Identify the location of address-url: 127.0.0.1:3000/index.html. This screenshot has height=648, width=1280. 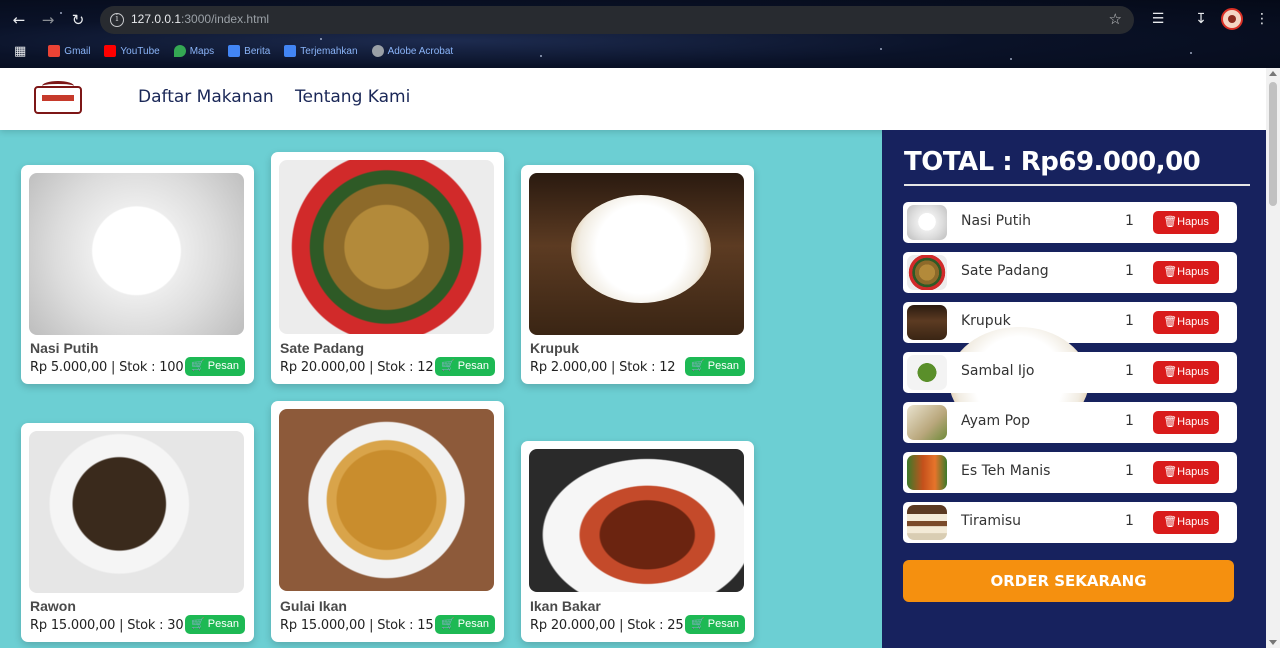
(200, 19).